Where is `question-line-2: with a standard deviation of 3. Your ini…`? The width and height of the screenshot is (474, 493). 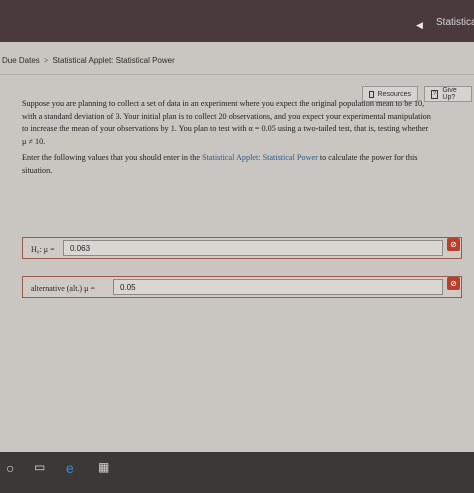
question-line-2: with a standard deviation of 3. Your ini… is located at coordinates (226, 116).